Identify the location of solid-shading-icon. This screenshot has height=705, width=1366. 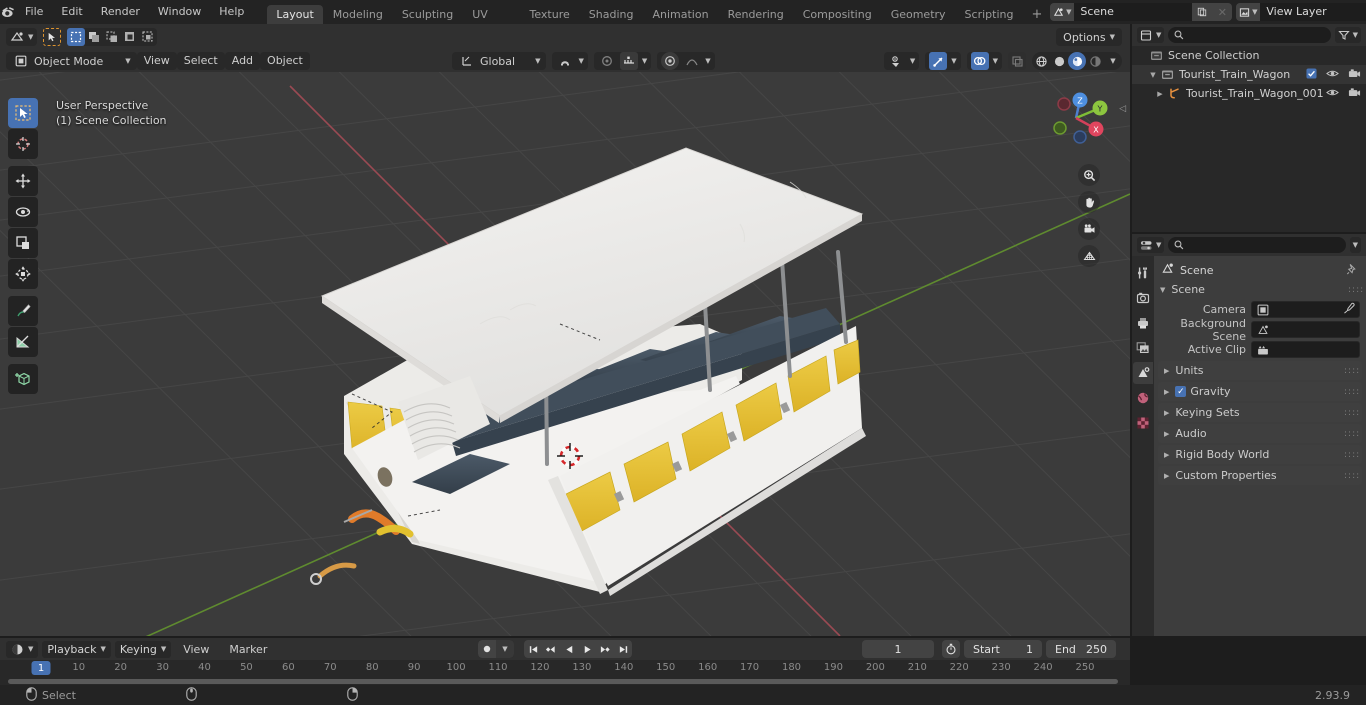
(1059, 61).